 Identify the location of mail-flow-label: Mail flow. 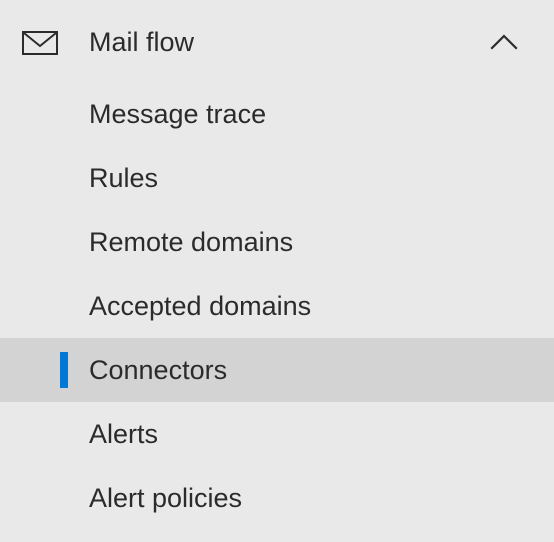
(142, 42).